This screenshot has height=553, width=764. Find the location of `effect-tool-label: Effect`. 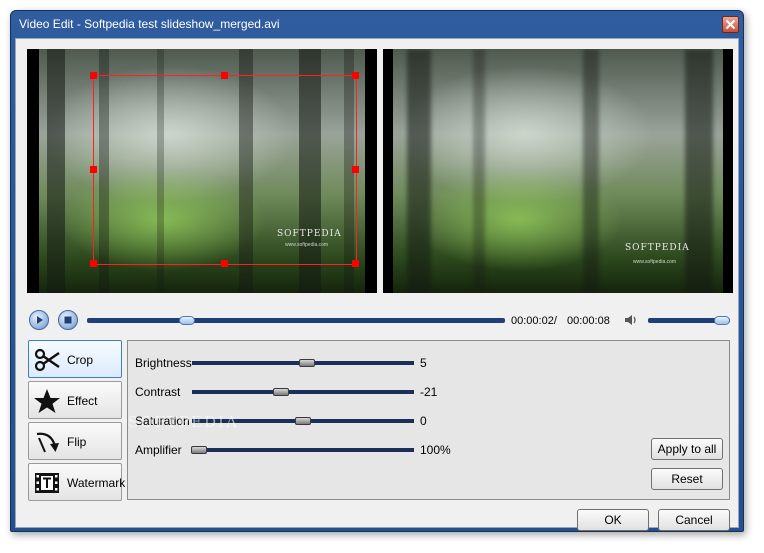

effect-tool-label: Effect is located at coordinates (82, 401).